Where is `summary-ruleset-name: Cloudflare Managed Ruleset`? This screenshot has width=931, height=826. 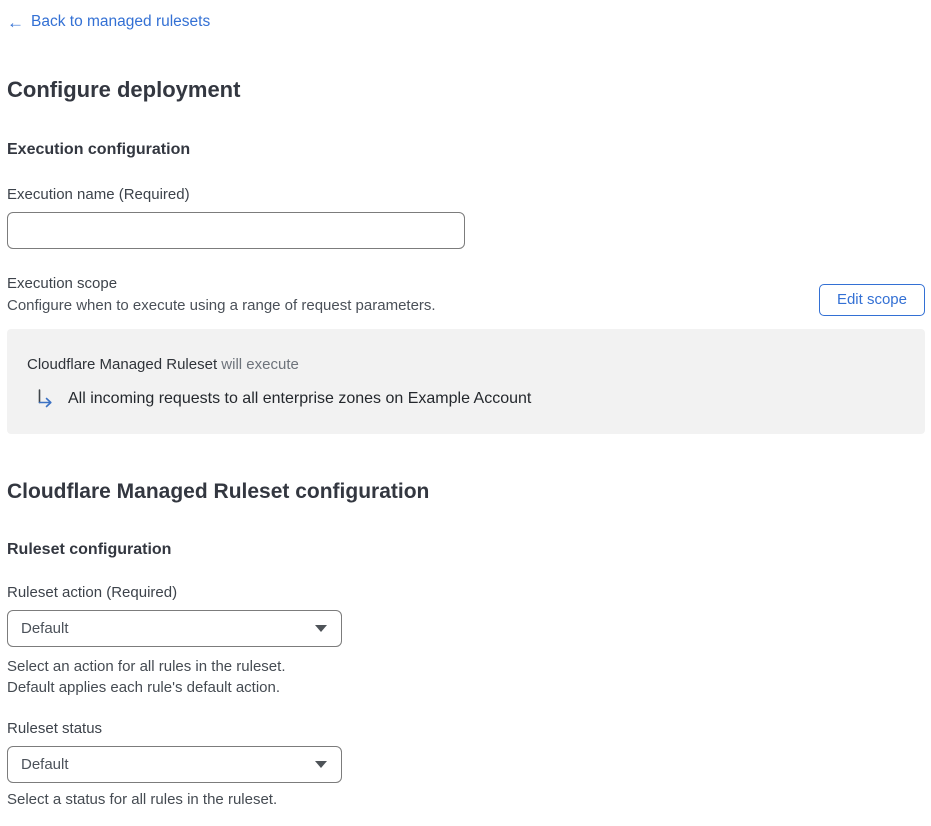
summary-ruleset-name: Cloudflare Managed Ruleset is located at coordinates (122, 364).